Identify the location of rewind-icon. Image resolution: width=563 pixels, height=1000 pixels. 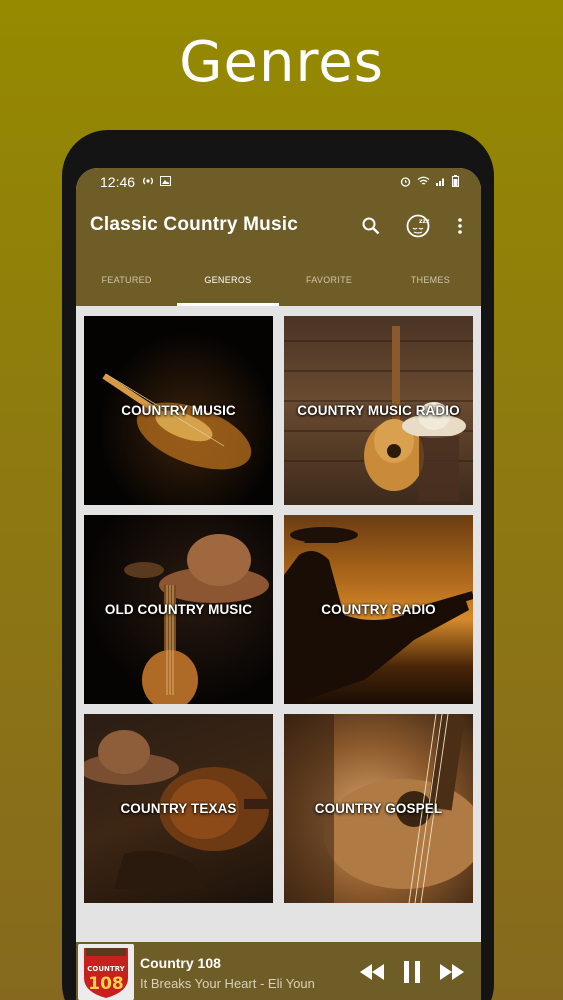
(372, 972).